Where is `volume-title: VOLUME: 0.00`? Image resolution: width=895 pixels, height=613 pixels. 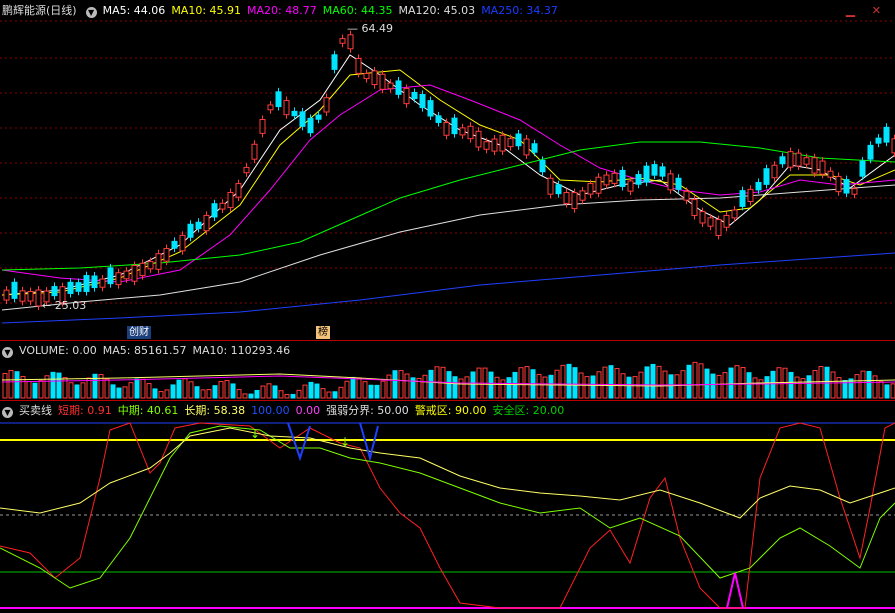 volume-title: VOLUME: 0.00 is located at coordinates (58, 350).